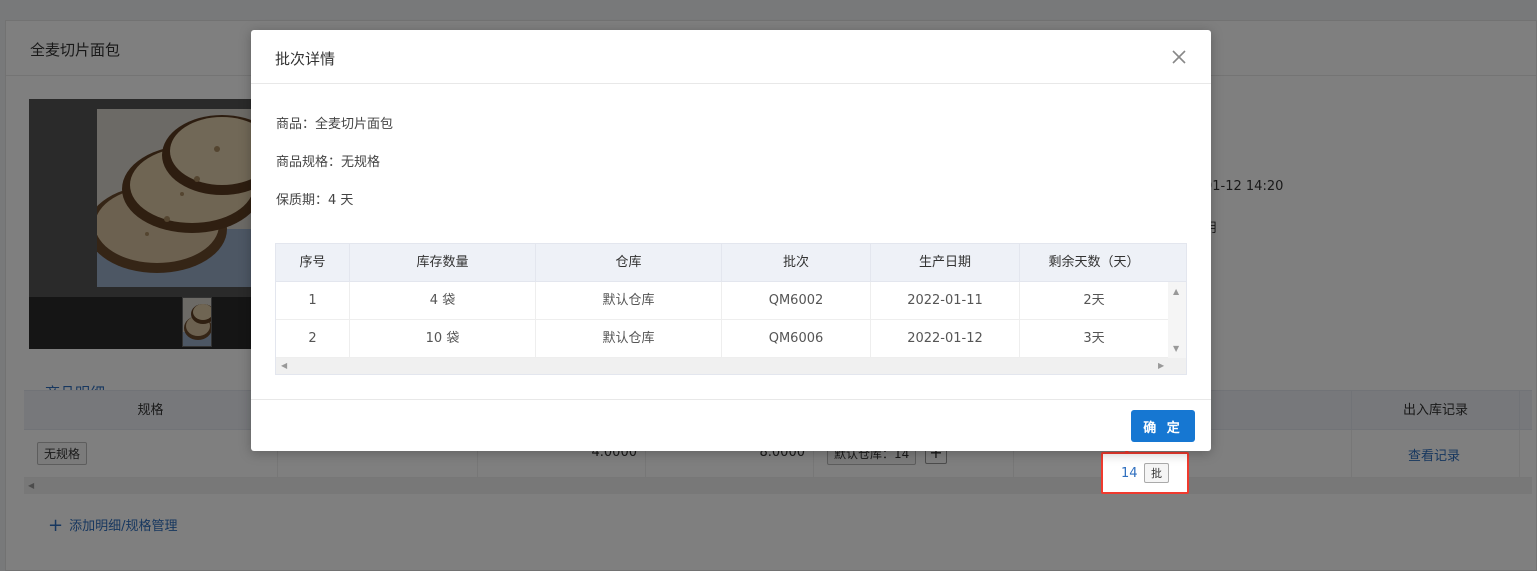 This screenshot has width=1537, height=571. I want to click on scroll-up-icon: ▲, so click(1176, 291).